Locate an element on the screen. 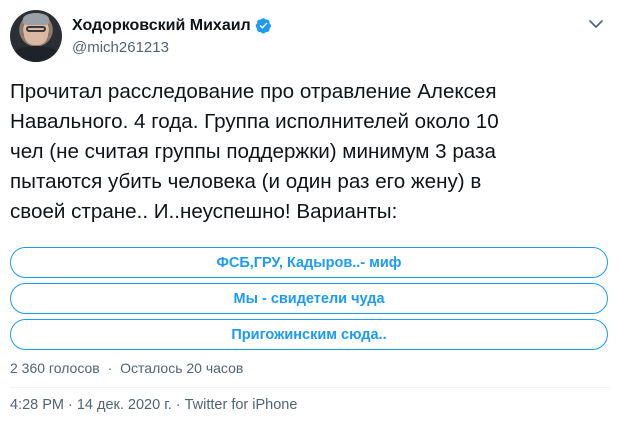 The width and height of the screenshot is (620, 427). poll-time-left: Осталось 20 часов is located at coordinates (182, 368).